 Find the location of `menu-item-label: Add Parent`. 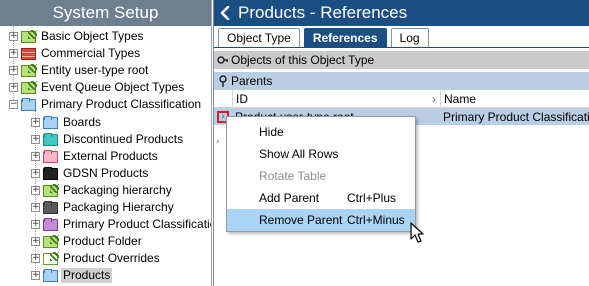

menu-item-label: Add Parent is located at coordinates (289, 198).